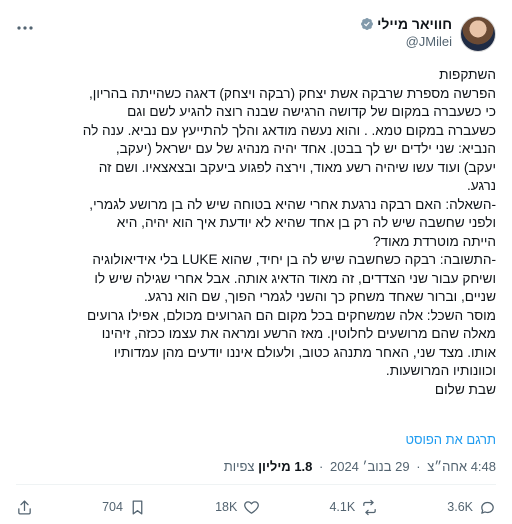  What do you see at coordinates (460, 507) in the screenshot?
I see `reply-count: 3.6K` at bounding box center [460, 507].